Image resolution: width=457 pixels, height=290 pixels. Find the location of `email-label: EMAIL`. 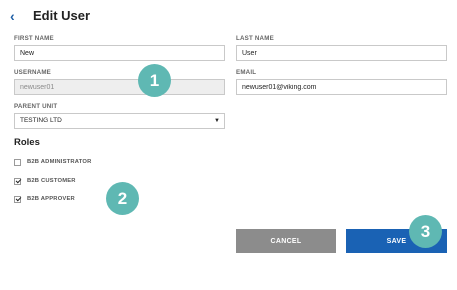

email-label: EMAIL is located at coordinates (246, 72).